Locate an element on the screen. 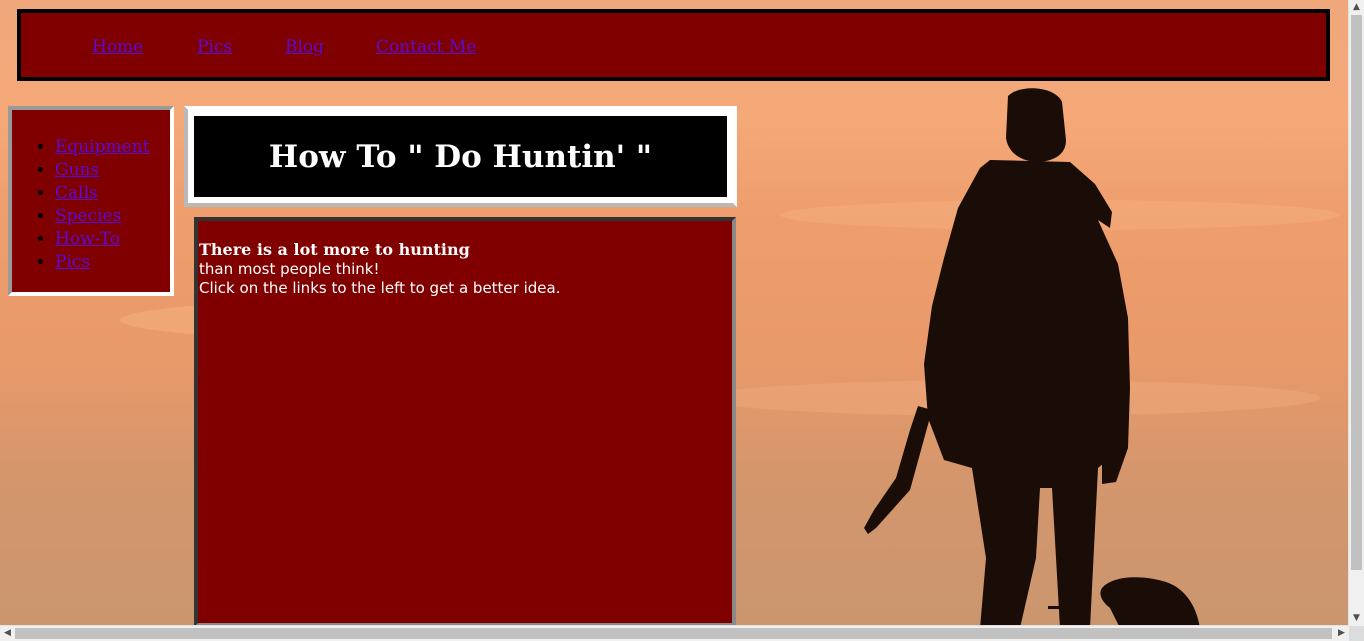 This screenshot has width=1364, height=641. nav-link-blog: Blog is located at coordinates (304, 47).